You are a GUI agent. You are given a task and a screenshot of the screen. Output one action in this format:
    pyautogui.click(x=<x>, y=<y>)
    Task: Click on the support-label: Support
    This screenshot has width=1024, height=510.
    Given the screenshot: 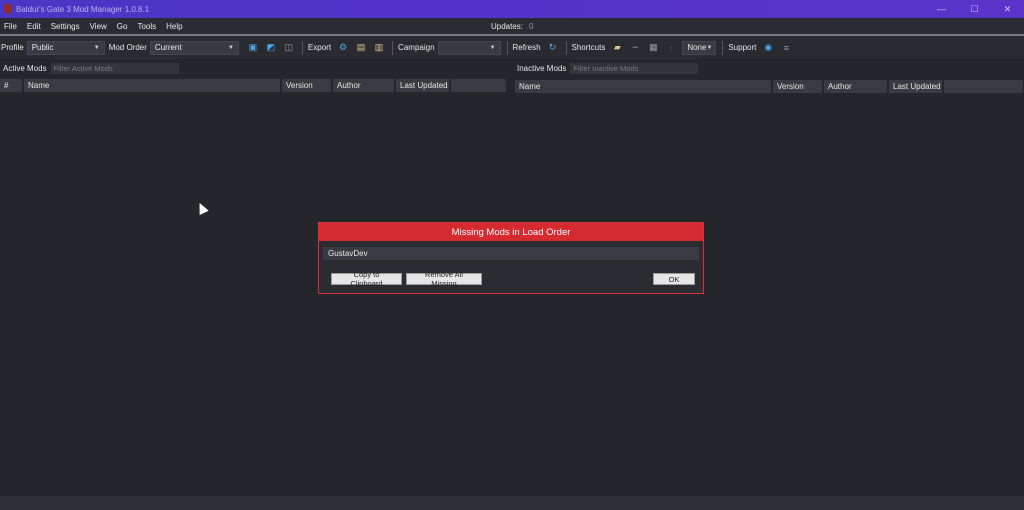 What is the action you would take?
    pyautogui.click(x=742, y=47)
    